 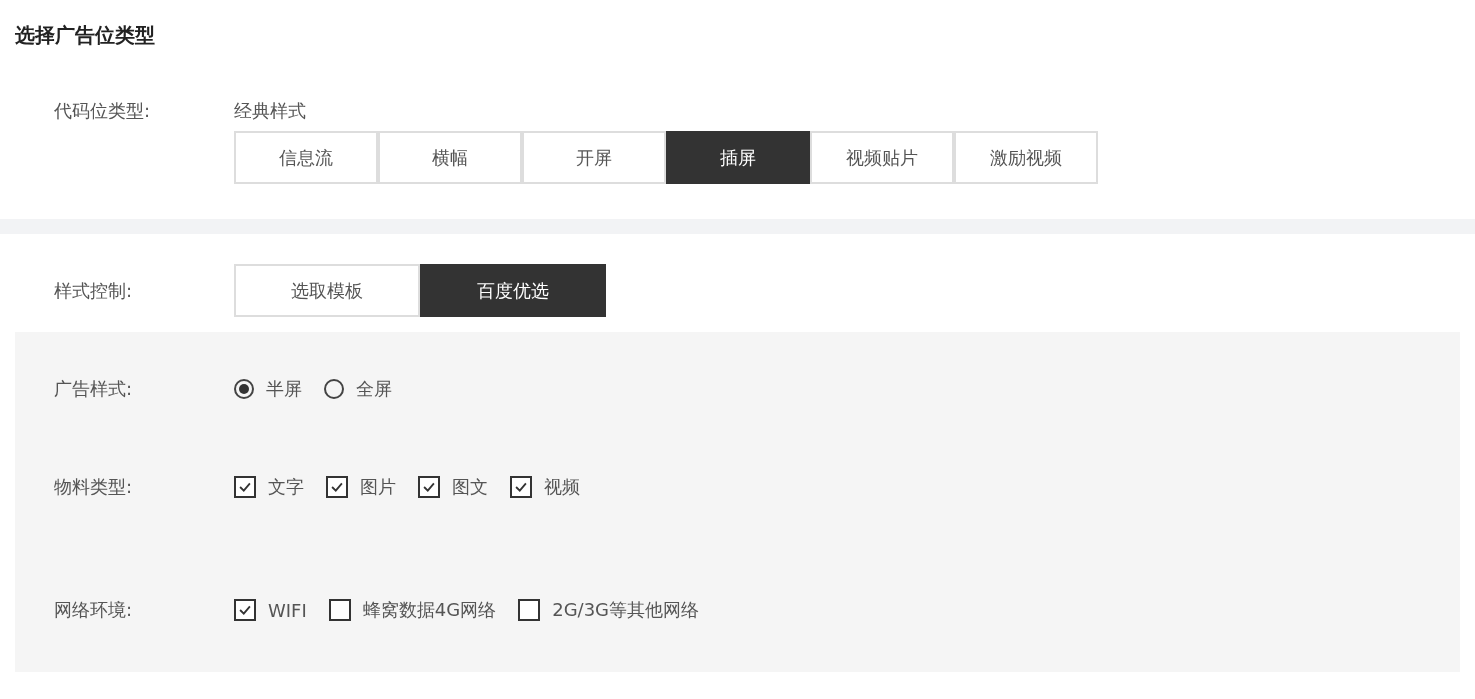 What do you see at coordinates (284, 389) in the screenshot?
I see `option-label: 半屏` at bounding box center [284, 389].